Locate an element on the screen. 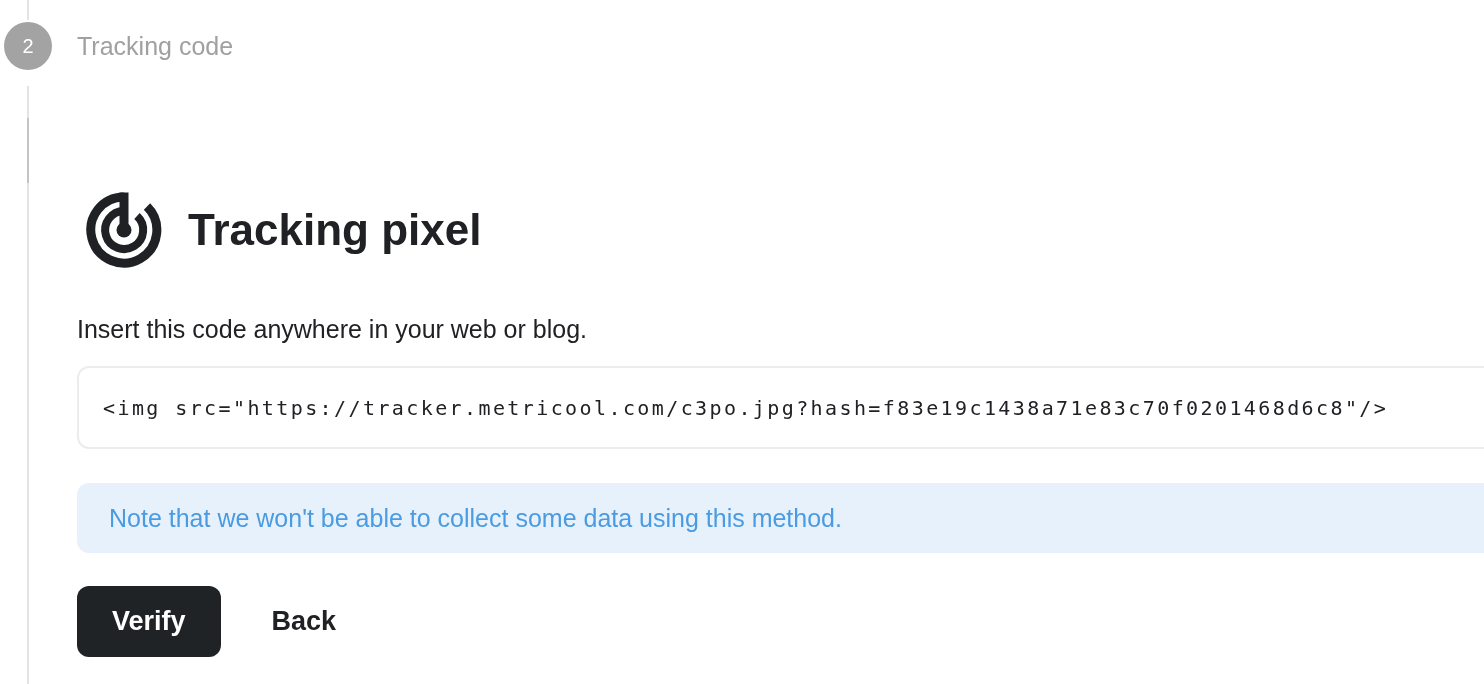  code-snippet: <img src="https://tracker.metricool.com/c3po.jpg?hash=f83e19c1438a71e83c70f0201468d6c8"/> is located at coordinates (780, 407).